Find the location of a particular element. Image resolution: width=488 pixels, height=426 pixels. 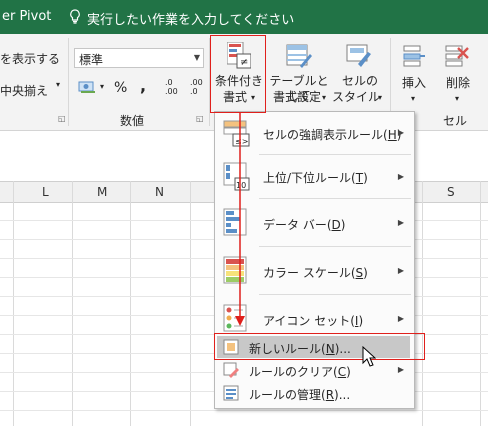

lightbulb-icon is located at coordinates (75, 18).